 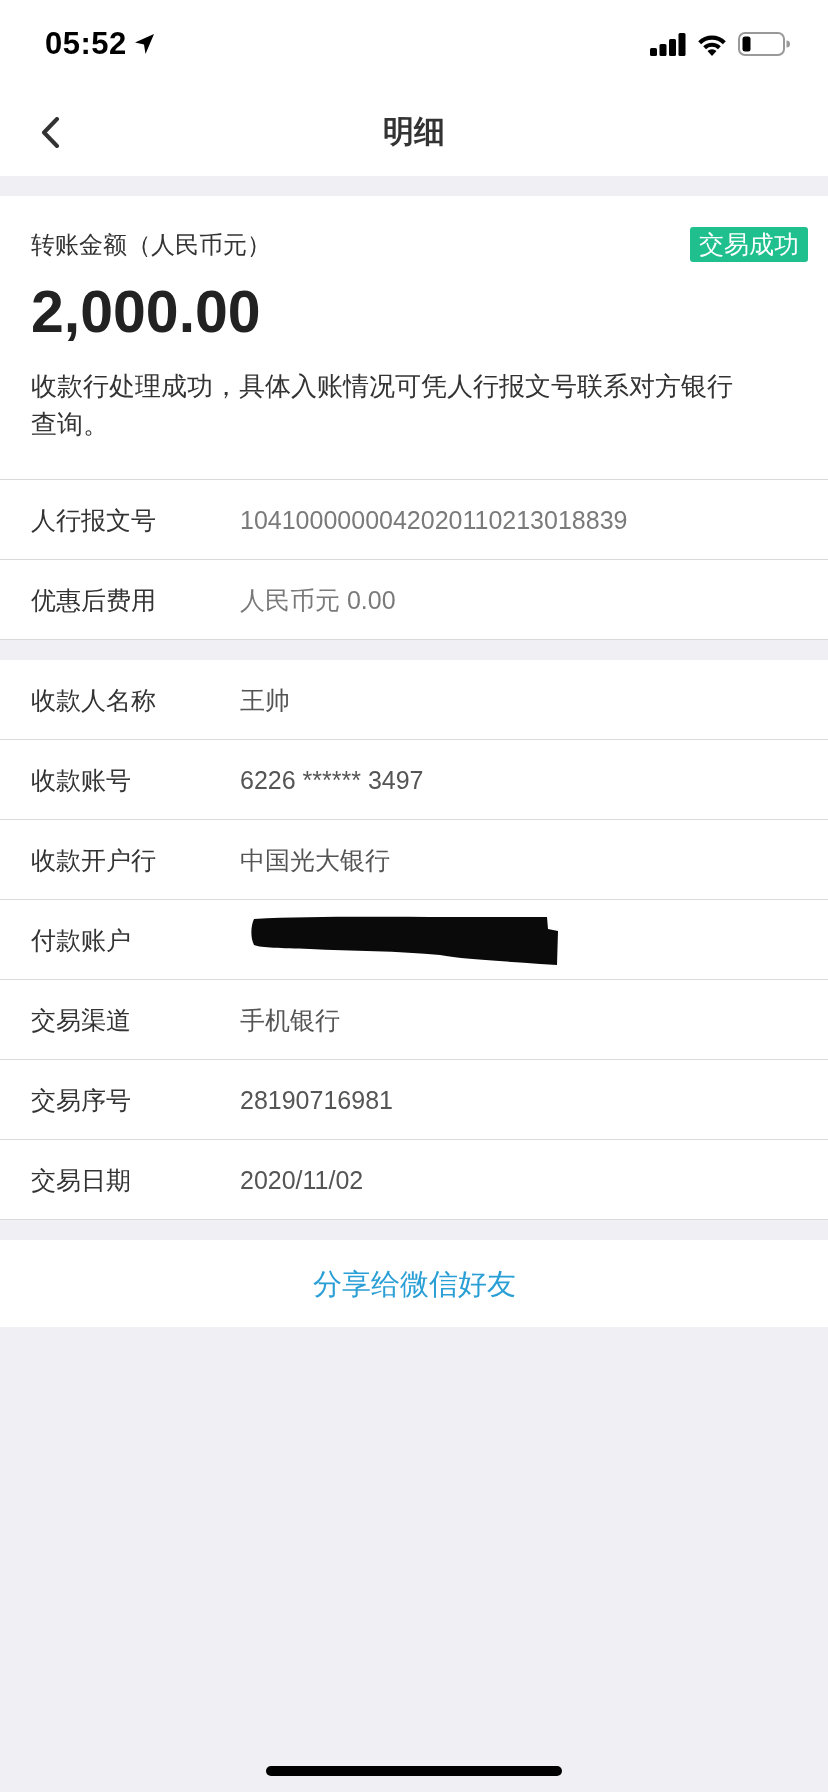 What do you see at coordinates (94, 520) in the screenshot?
I see `field-label: 人行报文号` at bounding box center [94, 520].